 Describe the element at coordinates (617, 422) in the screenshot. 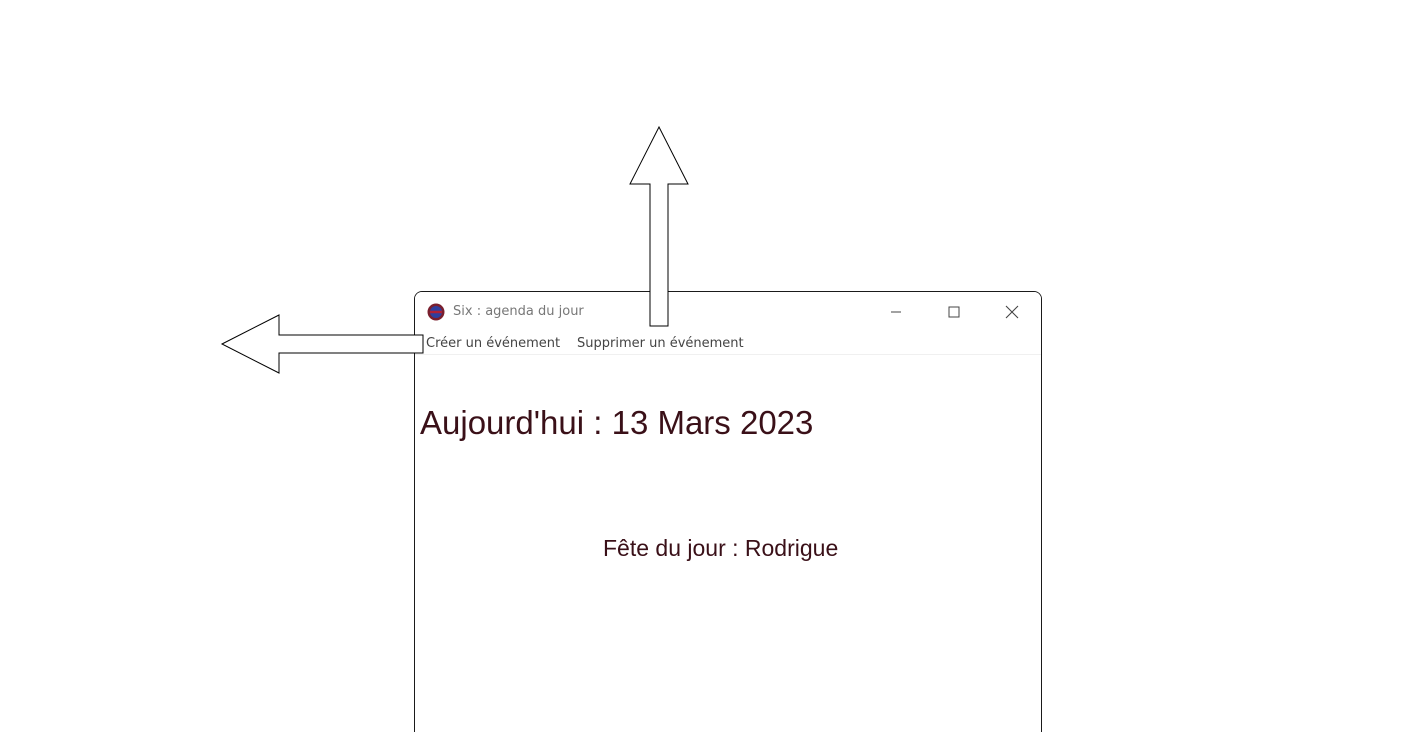

I see `date-heading: Aujourd'hui : 13 Mars 2023` at that location.